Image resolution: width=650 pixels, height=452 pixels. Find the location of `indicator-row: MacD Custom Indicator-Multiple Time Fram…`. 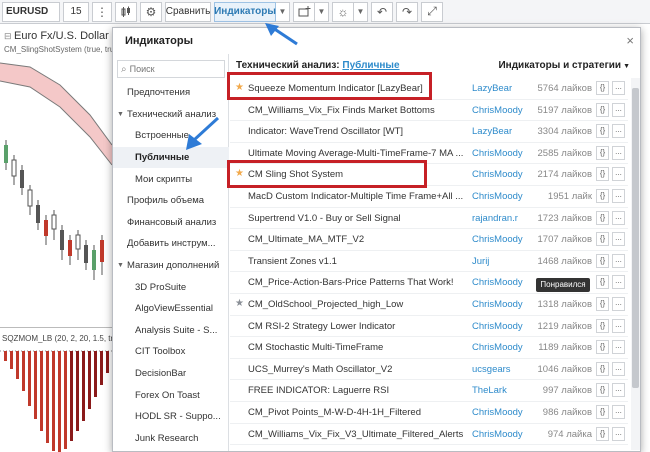

indicator-row: MacD Custom Indicator-Multiple Time Fram… is located at coordinates (429, 197).